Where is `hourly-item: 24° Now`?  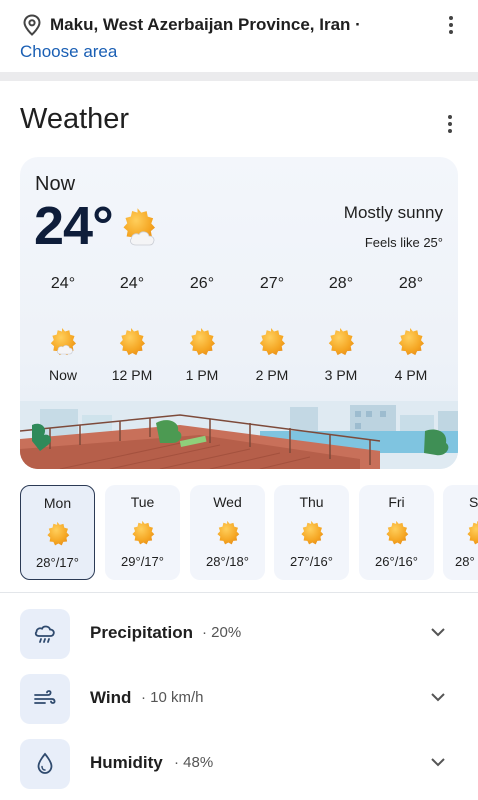 hourly-item: 24° Now is located at coordinates (63, 329).